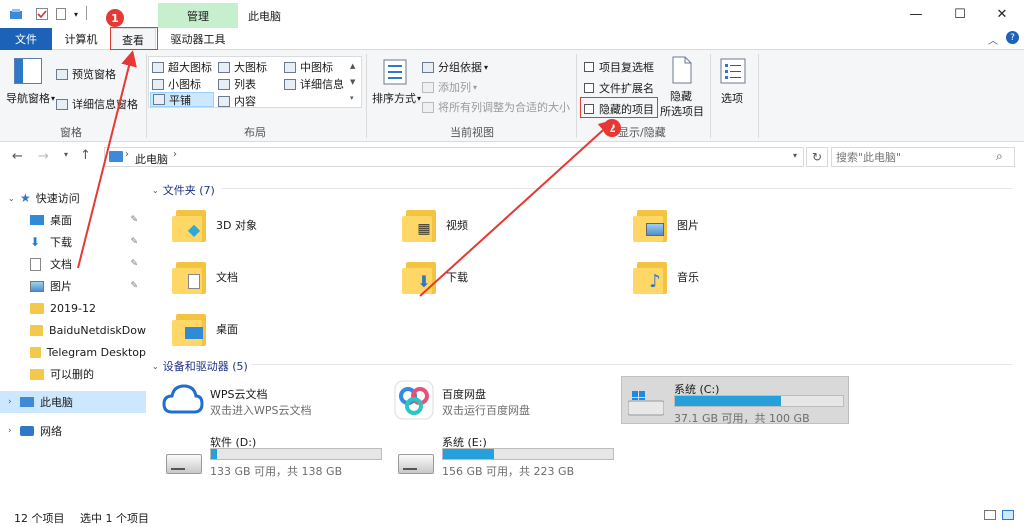 This screenshot has width=1024, height=527. Describe the element at coordinates (224, 101) in the screenshot. I see `content-icon` at that location.